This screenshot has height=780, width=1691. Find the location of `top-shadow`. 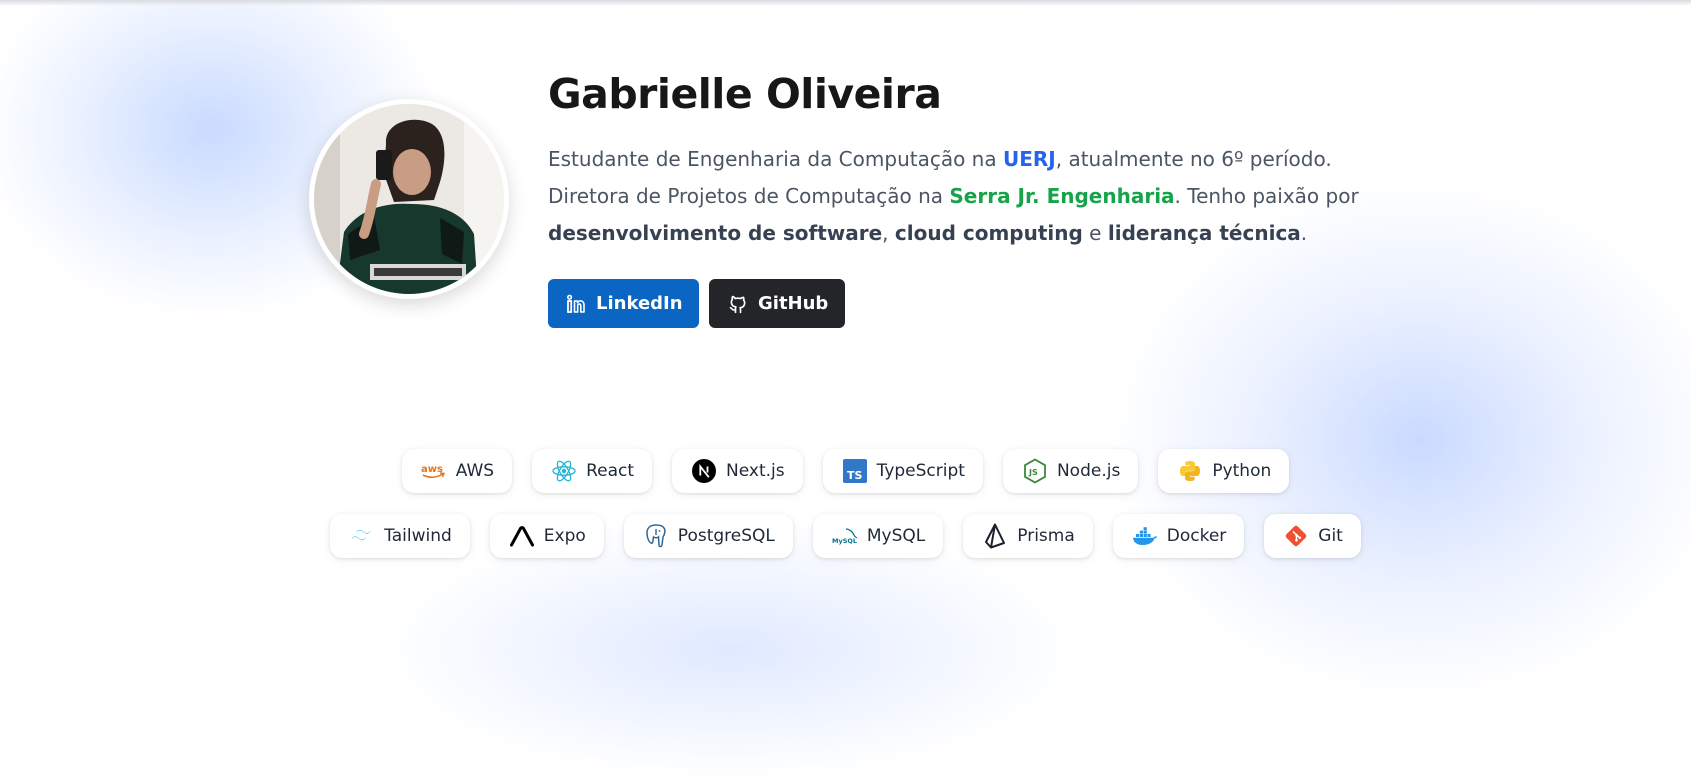

top-shadow is located at coordinates (845, 3).